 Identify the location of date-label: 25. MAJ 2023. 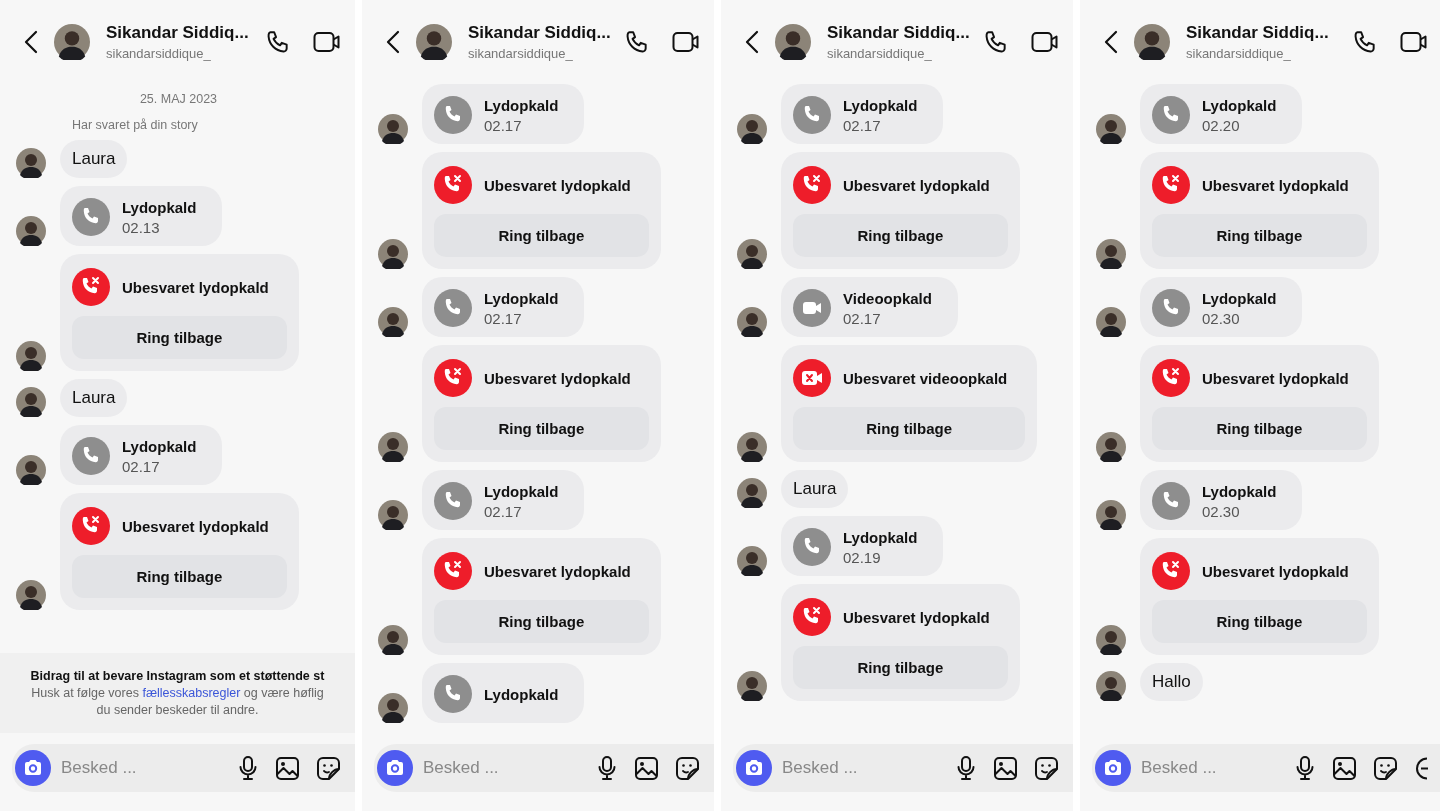
(178, 99).